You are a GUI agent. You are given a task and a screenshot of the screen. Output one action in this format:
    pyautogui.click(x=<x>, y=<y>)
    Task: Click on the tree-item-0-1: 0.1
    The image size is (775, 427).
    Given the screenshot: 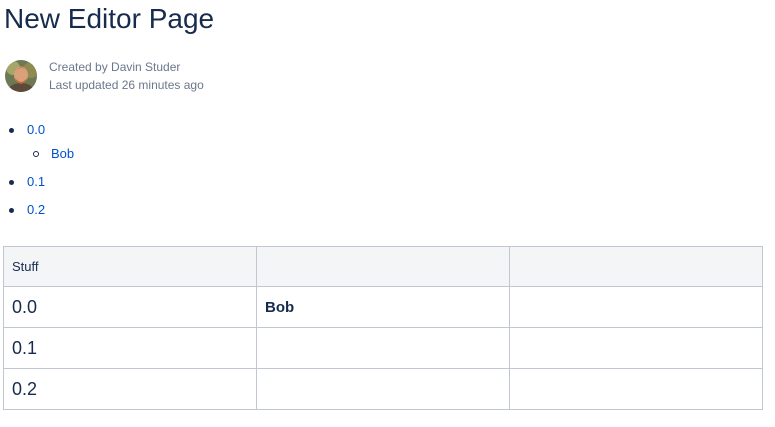 What is the action you would take?
    pyautogui.click(x=22, y=182)
    